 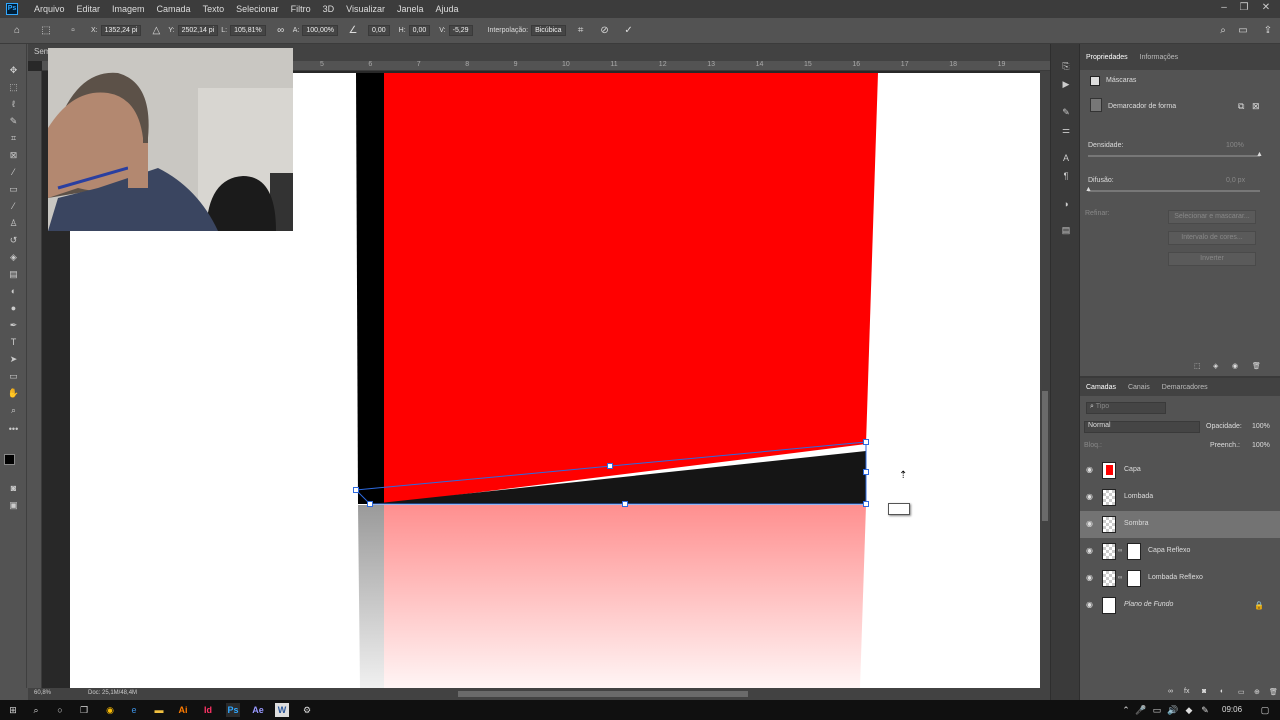 I want to click on pen-tool-icon: ✒, so click(x=13, y=325).